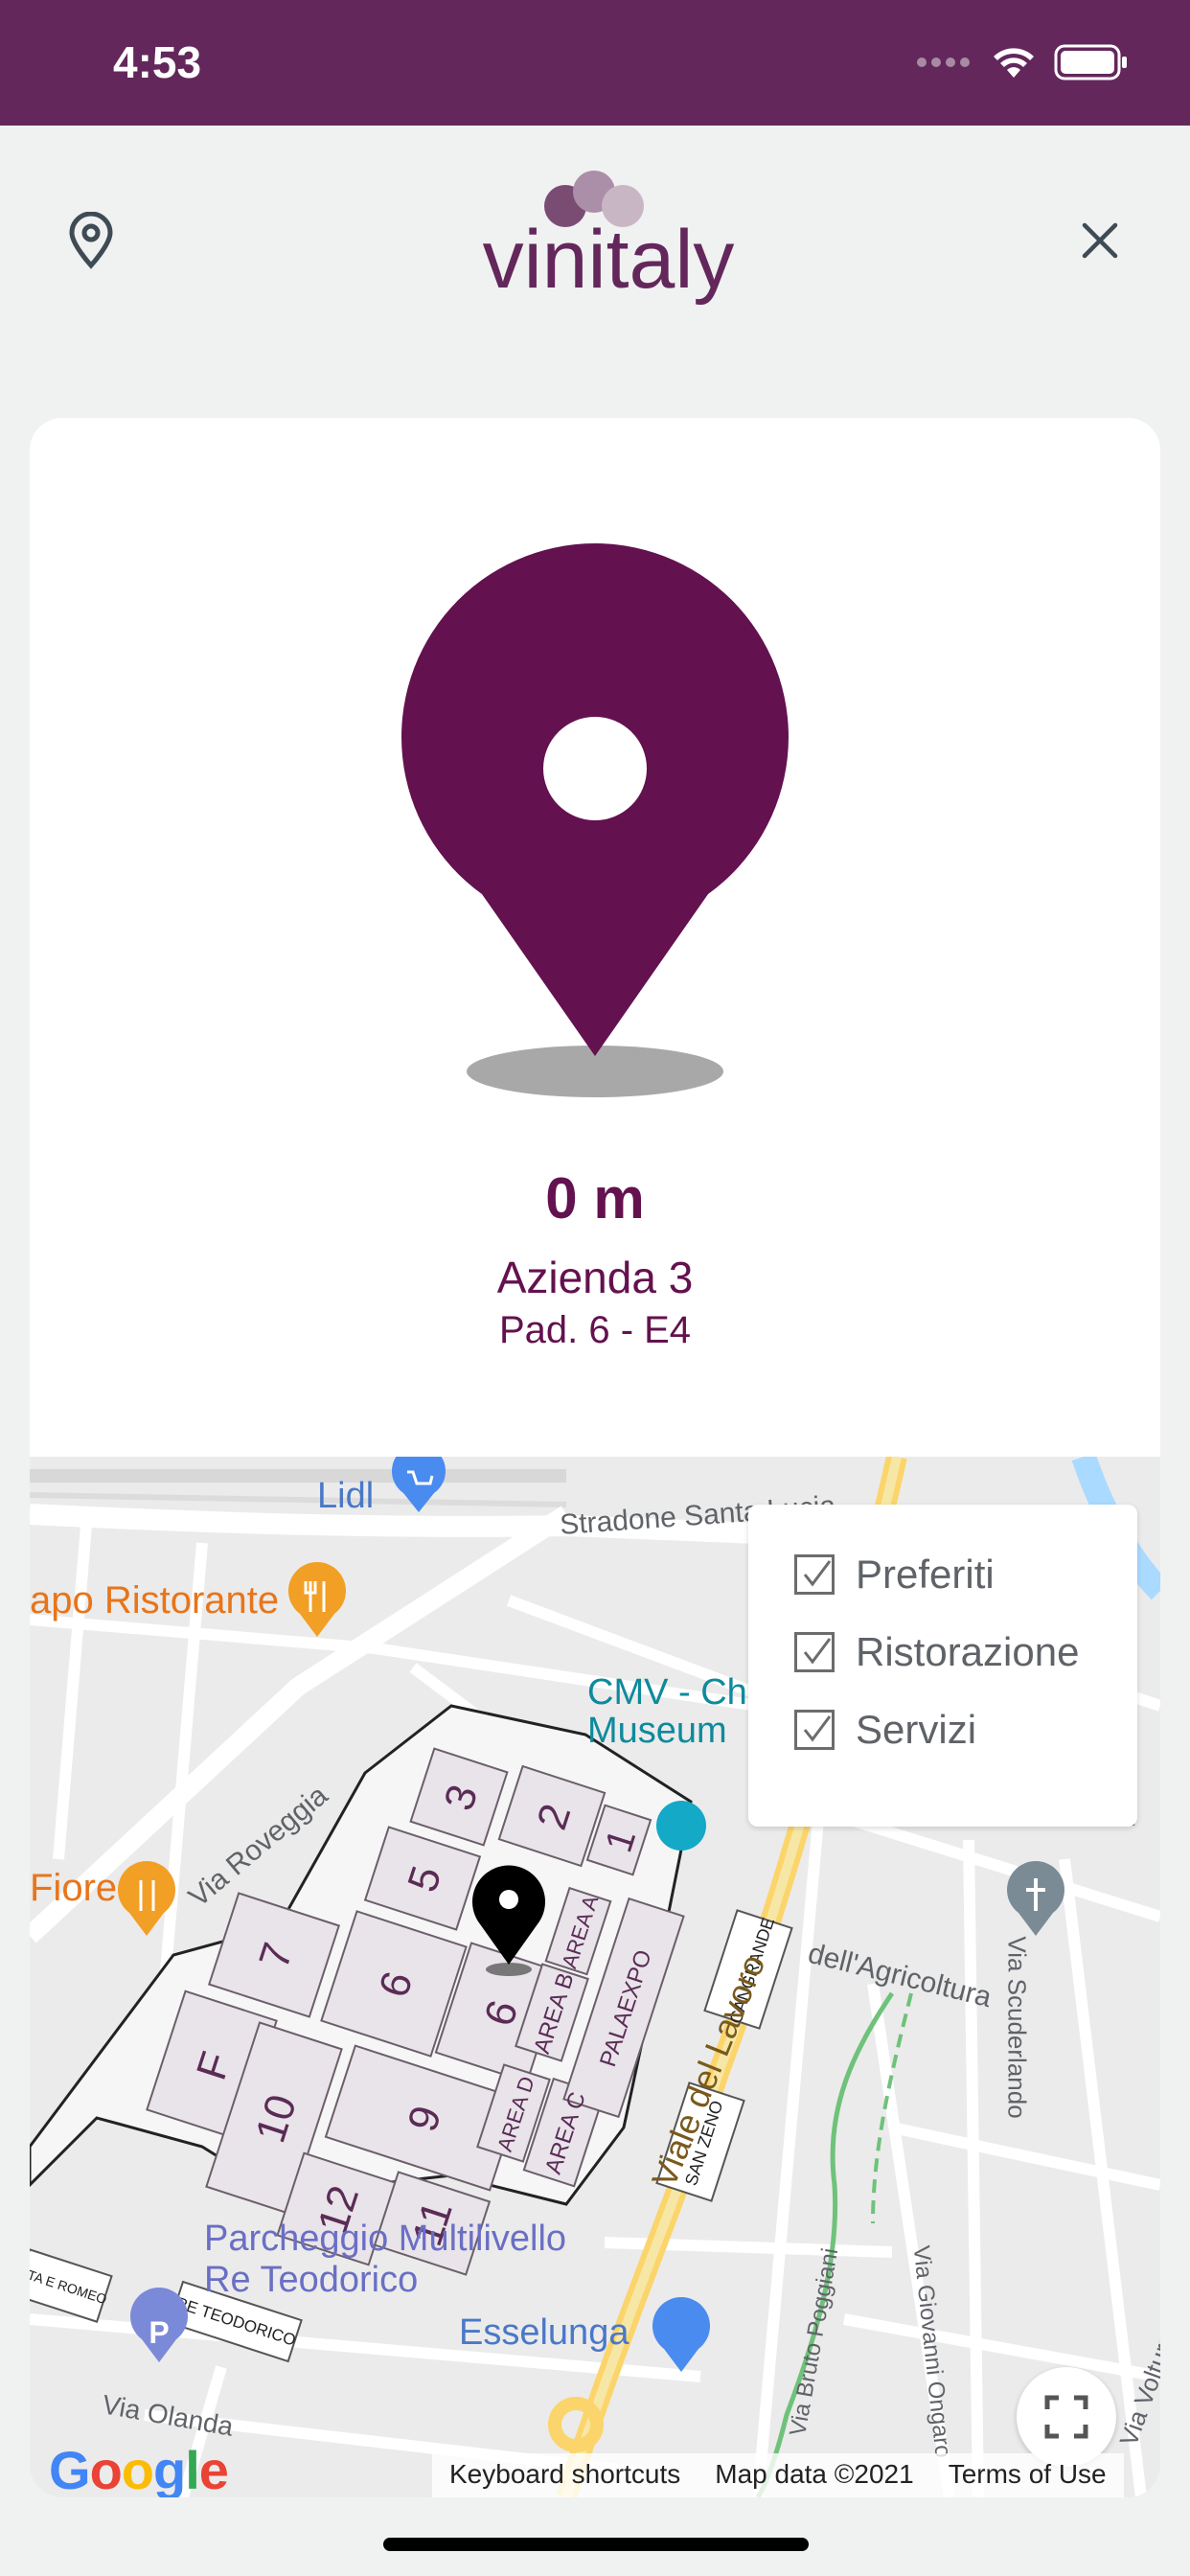 This screenshot has height=2576, width=1190. Describe the element at coordinates (386, 2239) in the screenshot. I see `map-label-parcheggio: Parcheggio Multilivello` at that location.